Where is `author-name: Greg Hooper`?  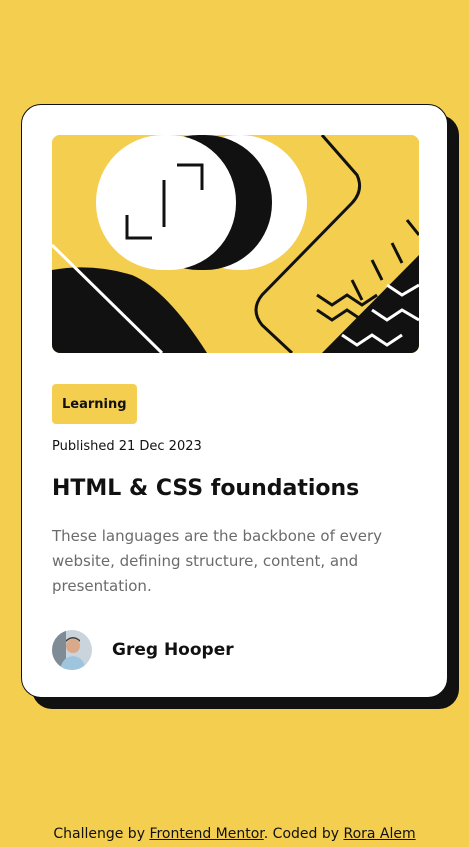
author-name: Greg Hooper is located at coordinates (173, 650).